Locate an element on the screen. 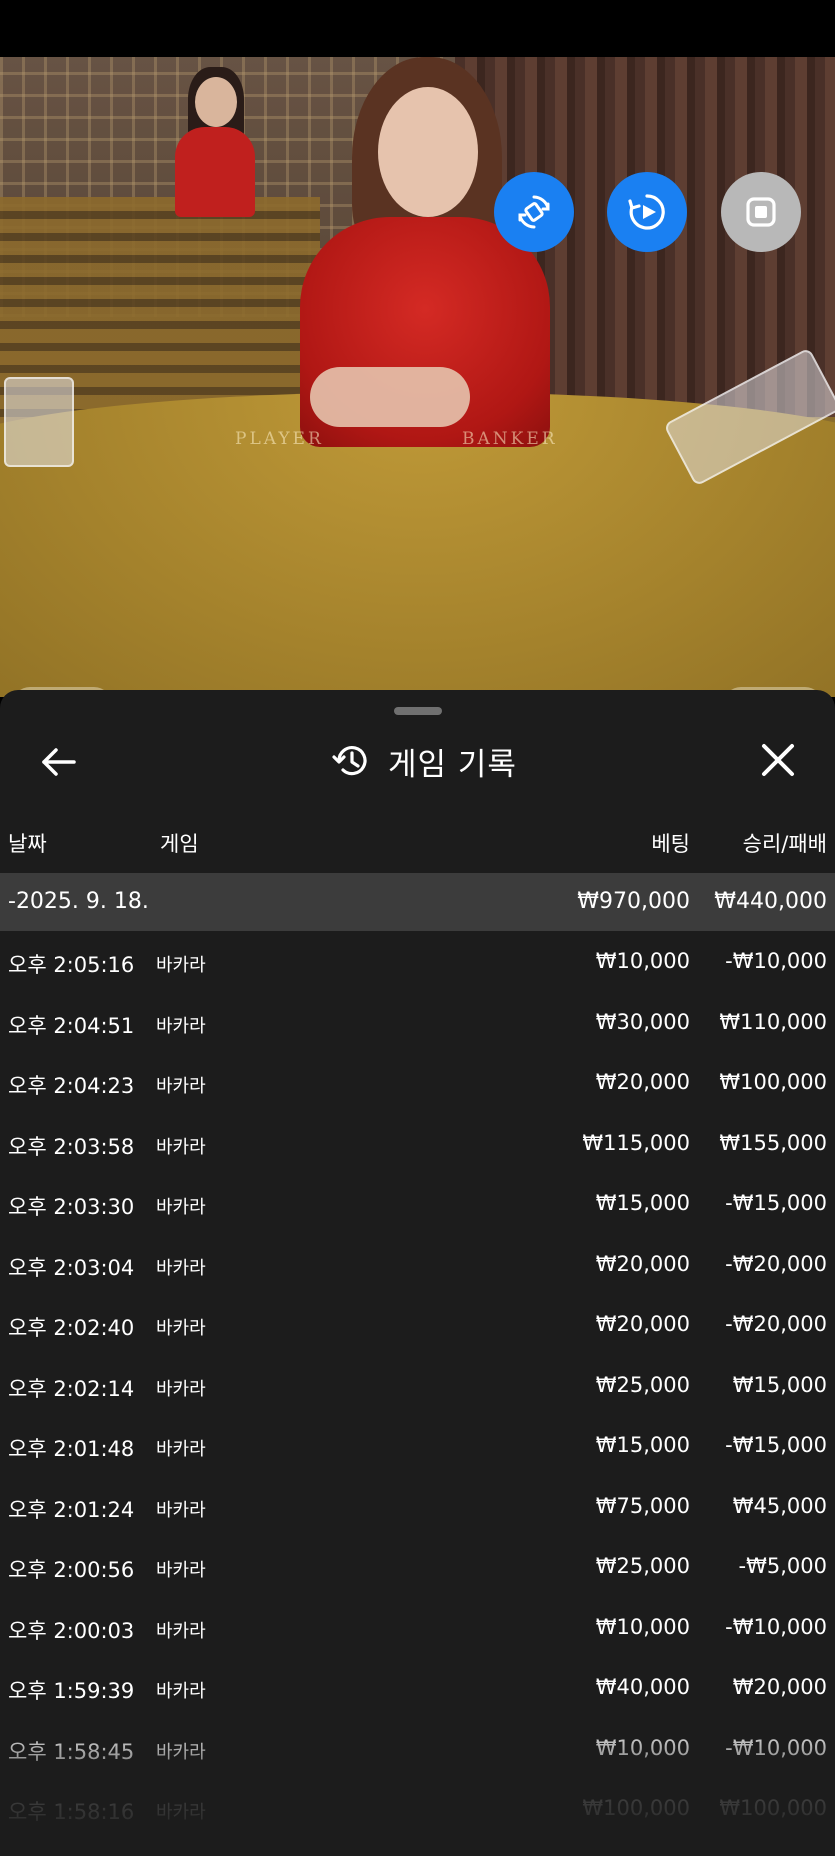 This screenshot has height=1856, width=835. row-bet: ₩30,000 is located at coordinates (642, 1021).